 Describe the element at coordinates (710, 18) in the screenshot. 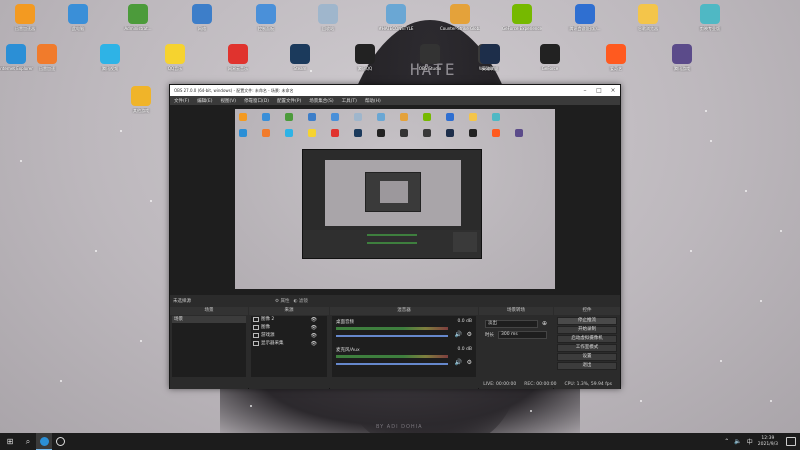

I see `desktop-icon: 剪映专业版` at that location.